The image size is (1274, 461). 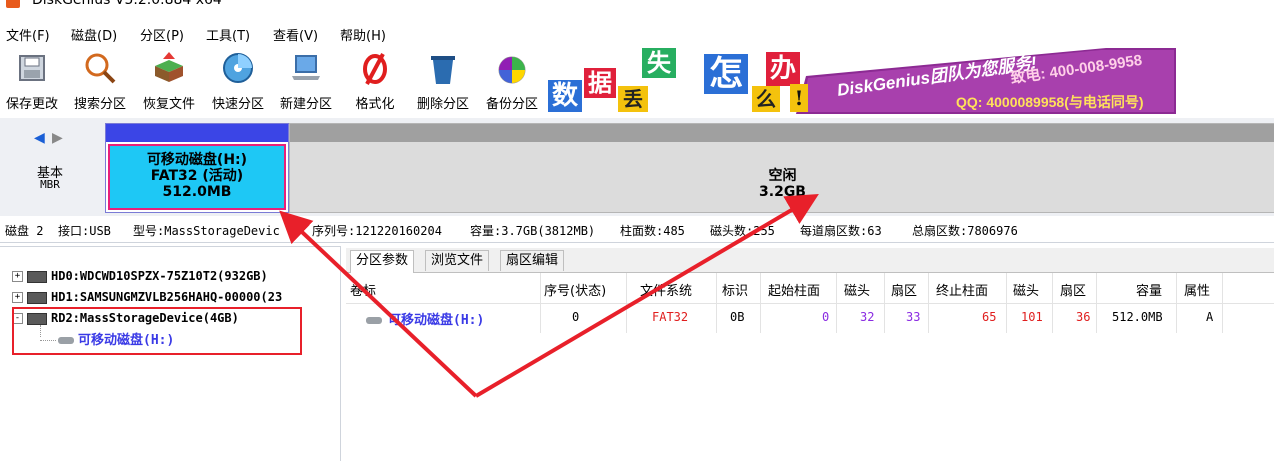 I want to click on save-changes-button: 保存更改, so click(x=32, y=81).